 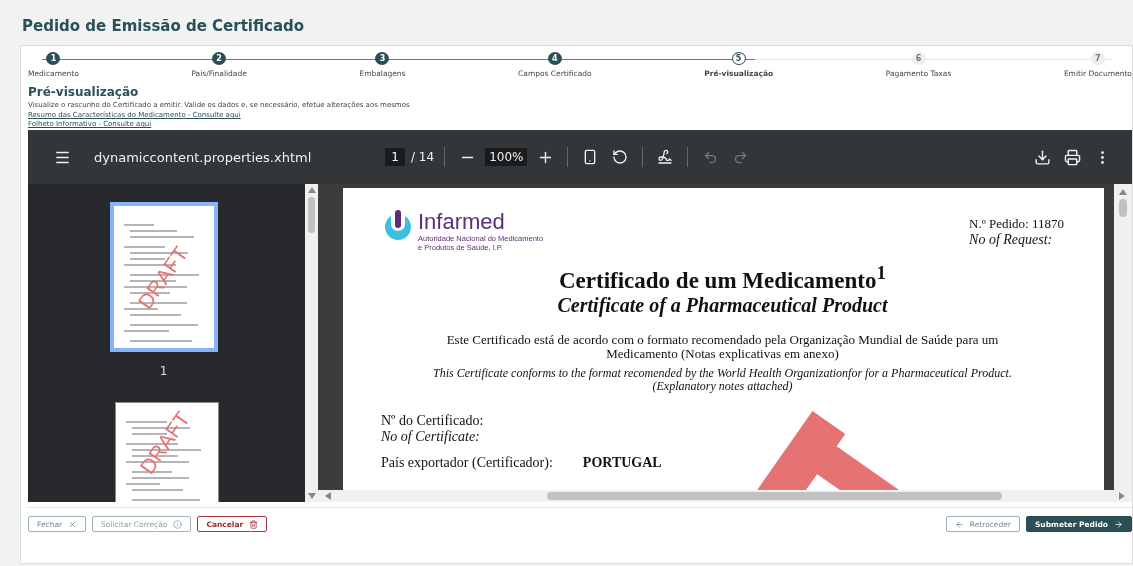 What do you see at coordinates (722, 278) in the screenshot?
I see `certificate-title: Certificado de um Medicamento$^{1}$` at bounding box center [722, 278].